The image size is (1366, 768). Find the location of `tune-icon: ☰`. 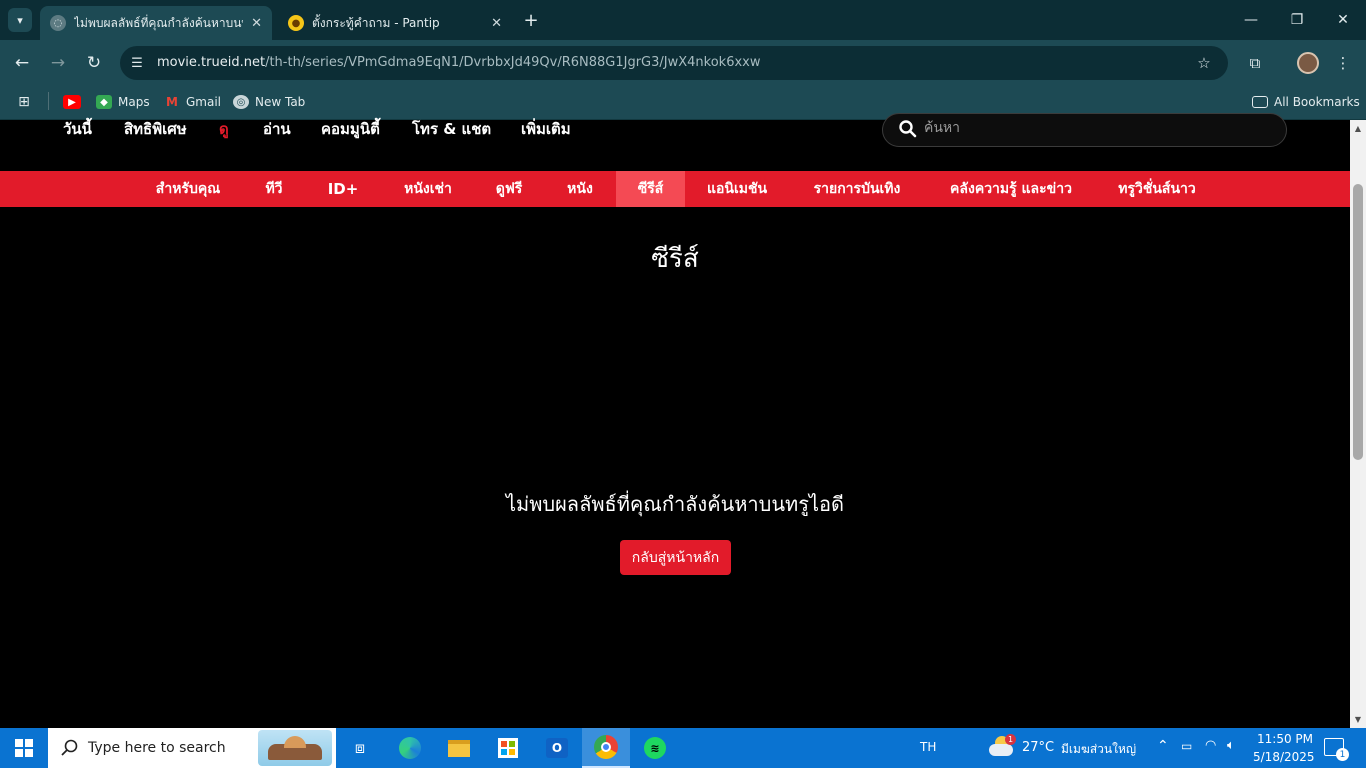

tune-icon: ☰ is located at coordinates (137, 63).